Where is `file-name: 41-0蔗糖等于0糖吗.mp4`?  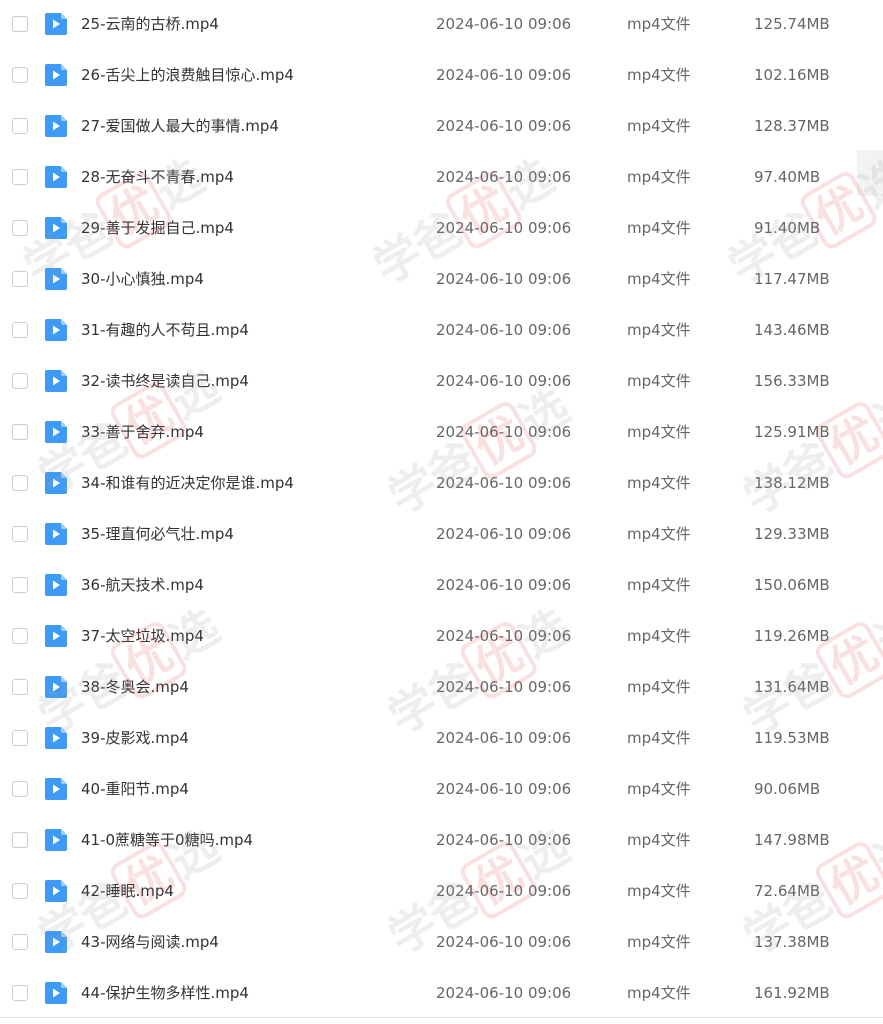 file-name: 41-0蔗糖等于0糖吗.mp4 is located at coordinates (167, 840).